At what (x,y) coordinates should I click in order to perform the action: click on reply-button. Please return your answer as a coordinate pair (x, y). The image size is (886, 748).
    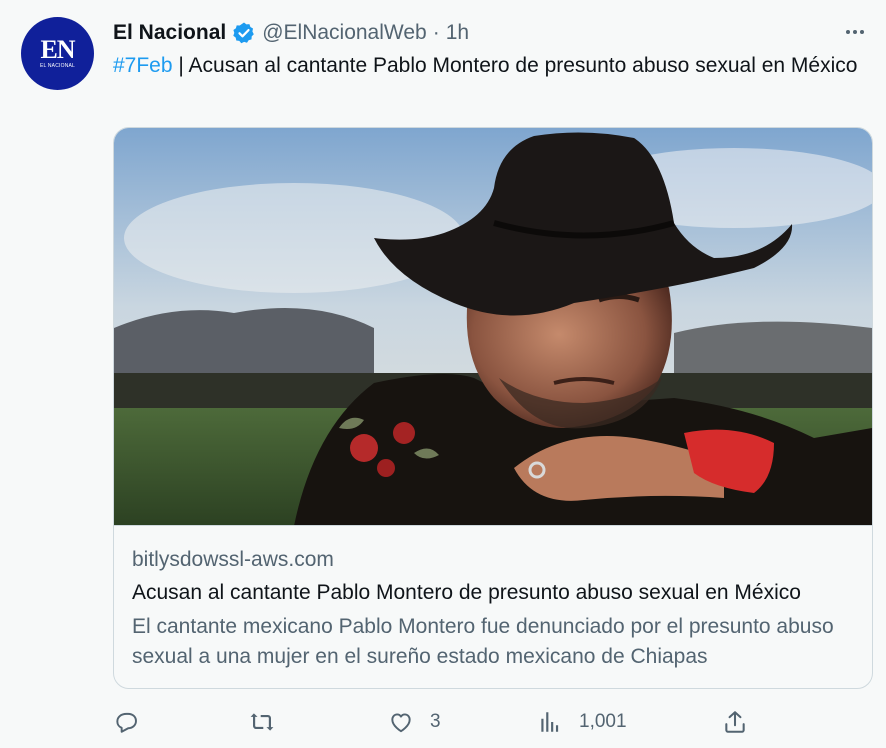
    Looking at the image, I should click on (134, 722).